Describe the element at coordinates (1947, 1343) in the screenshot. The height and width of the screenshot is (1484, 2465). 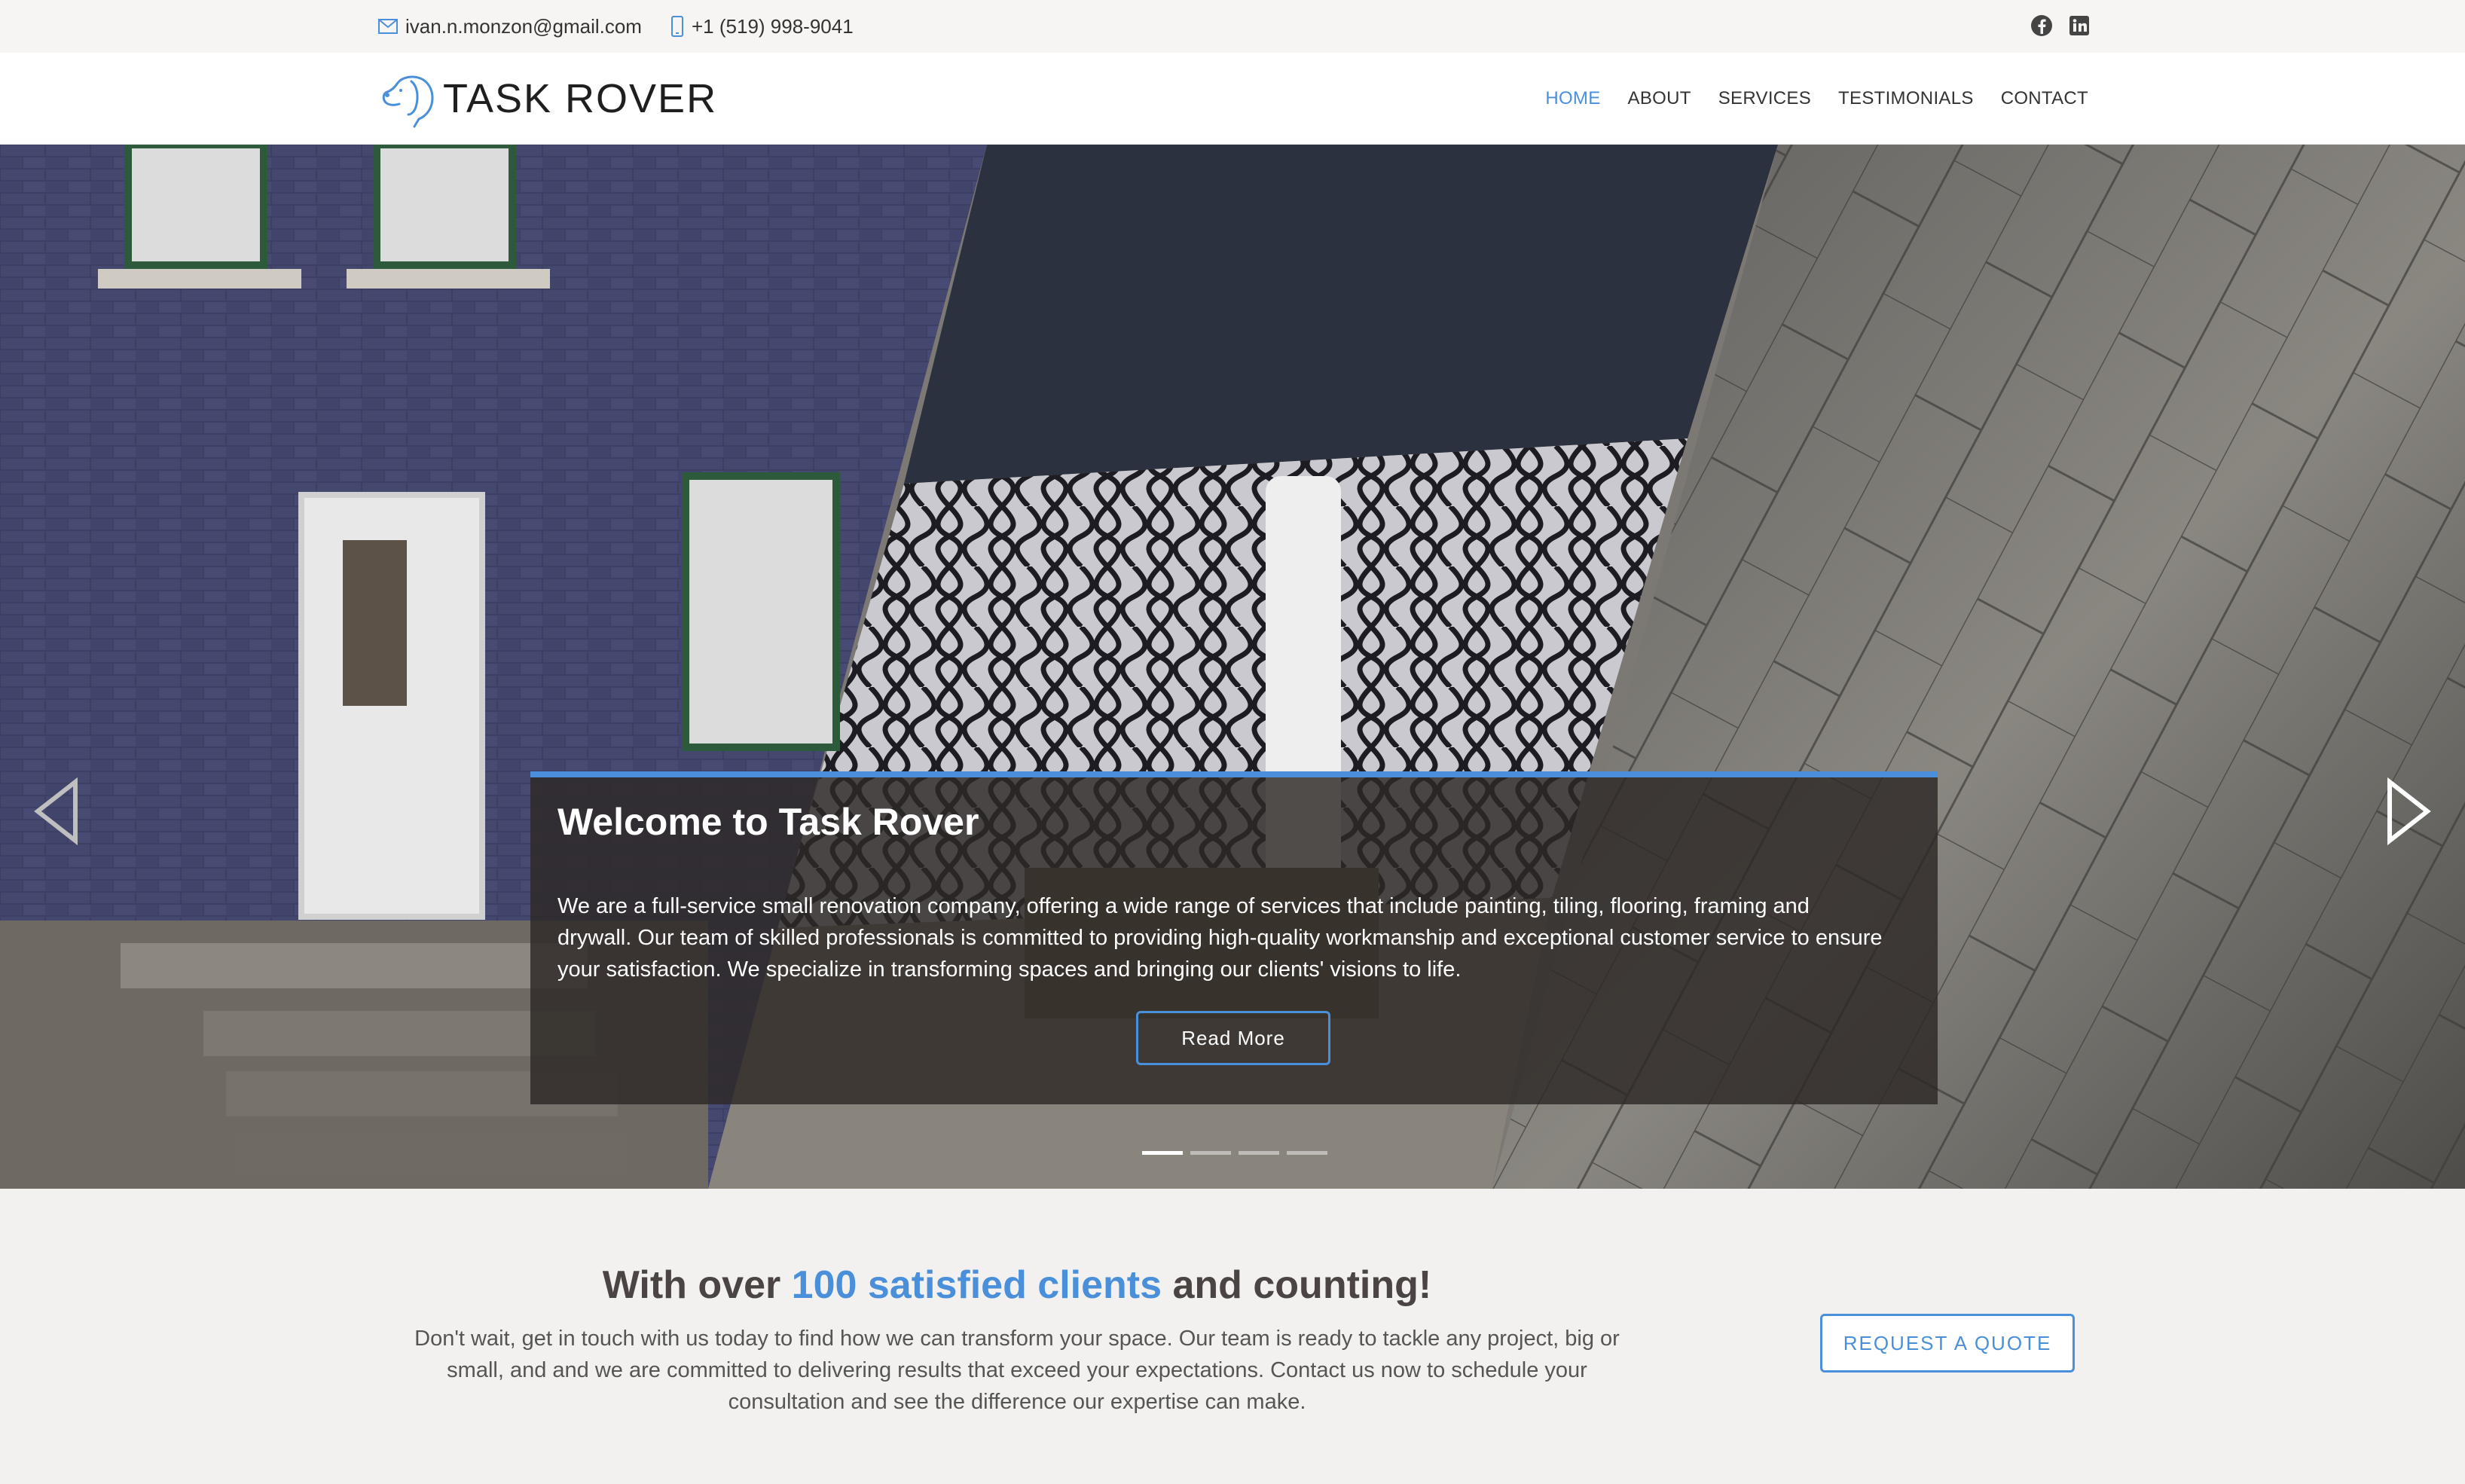
I see `request-quote-button: REQUEST A QUOTE` at that location.